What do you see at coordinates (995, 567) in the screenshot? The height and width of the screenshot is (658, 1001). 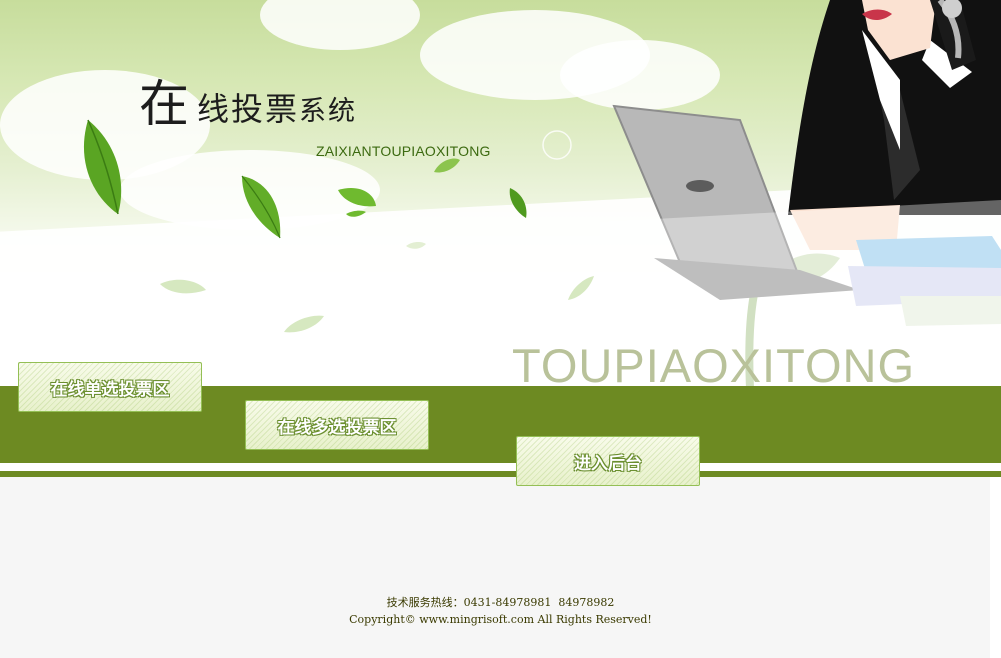 I see `page-edge` at bounding box center [995, 567].